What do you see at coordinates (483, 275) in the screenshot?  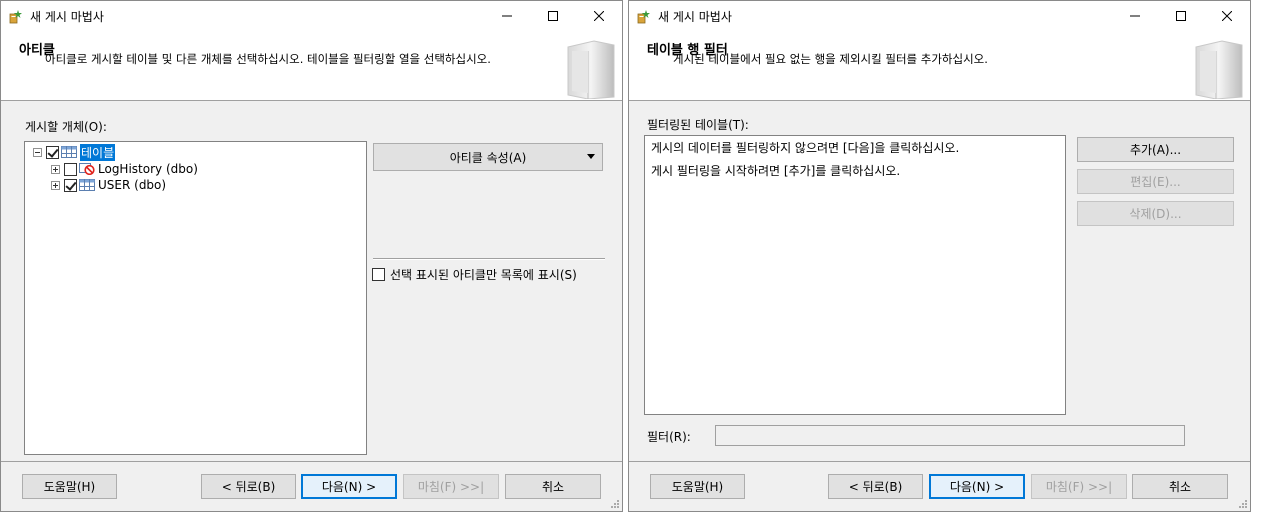 I see `show-checked-only-label: 선택 표시된 아티클만 목록에 표시(S)` at bounding box center [483, 275].